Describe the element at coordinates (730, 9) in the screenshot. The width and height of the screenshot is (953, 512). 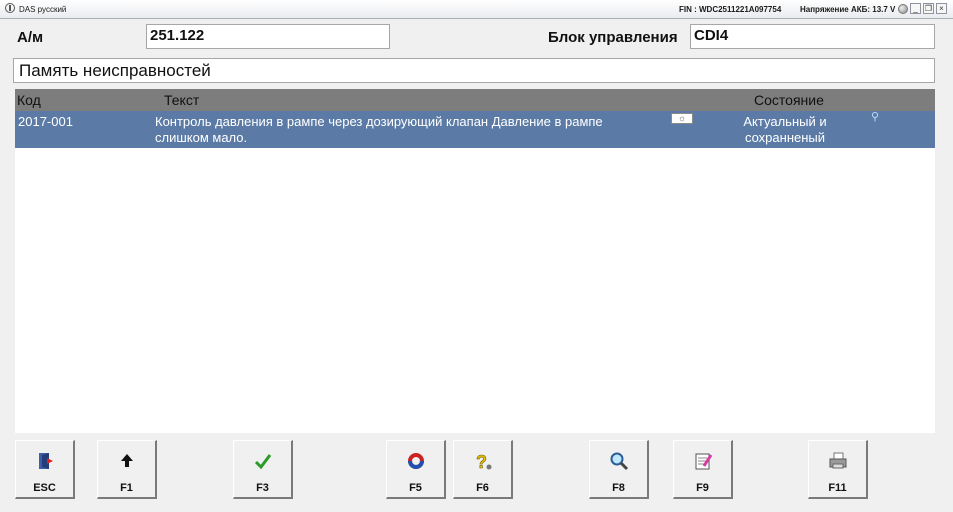
I see `fin-display: FIN : WDC2511221A097754` at that location.